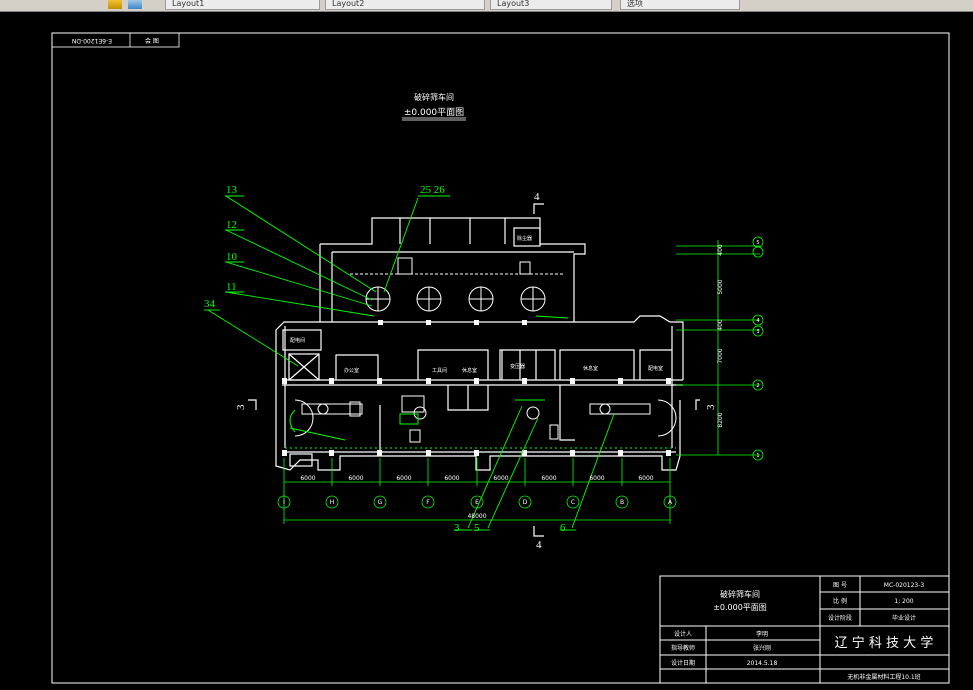 This screenshot has width=973, height=690. I want to click on right-dim-3: 400, so click(720, 325).